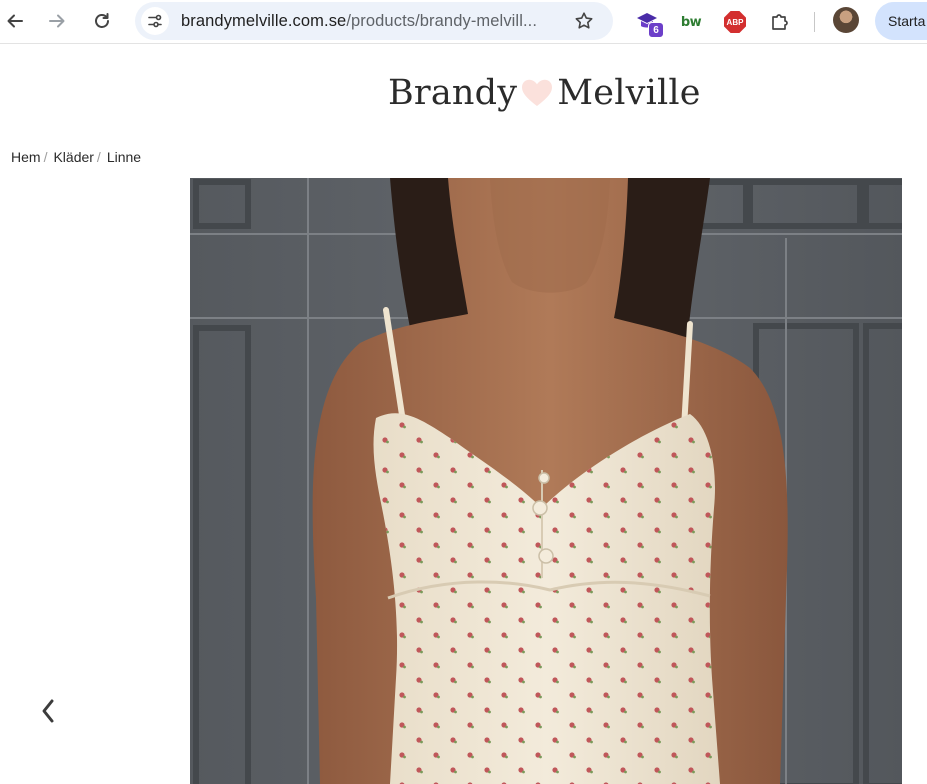  I want to click on bookmark-button, so click(584, 21).